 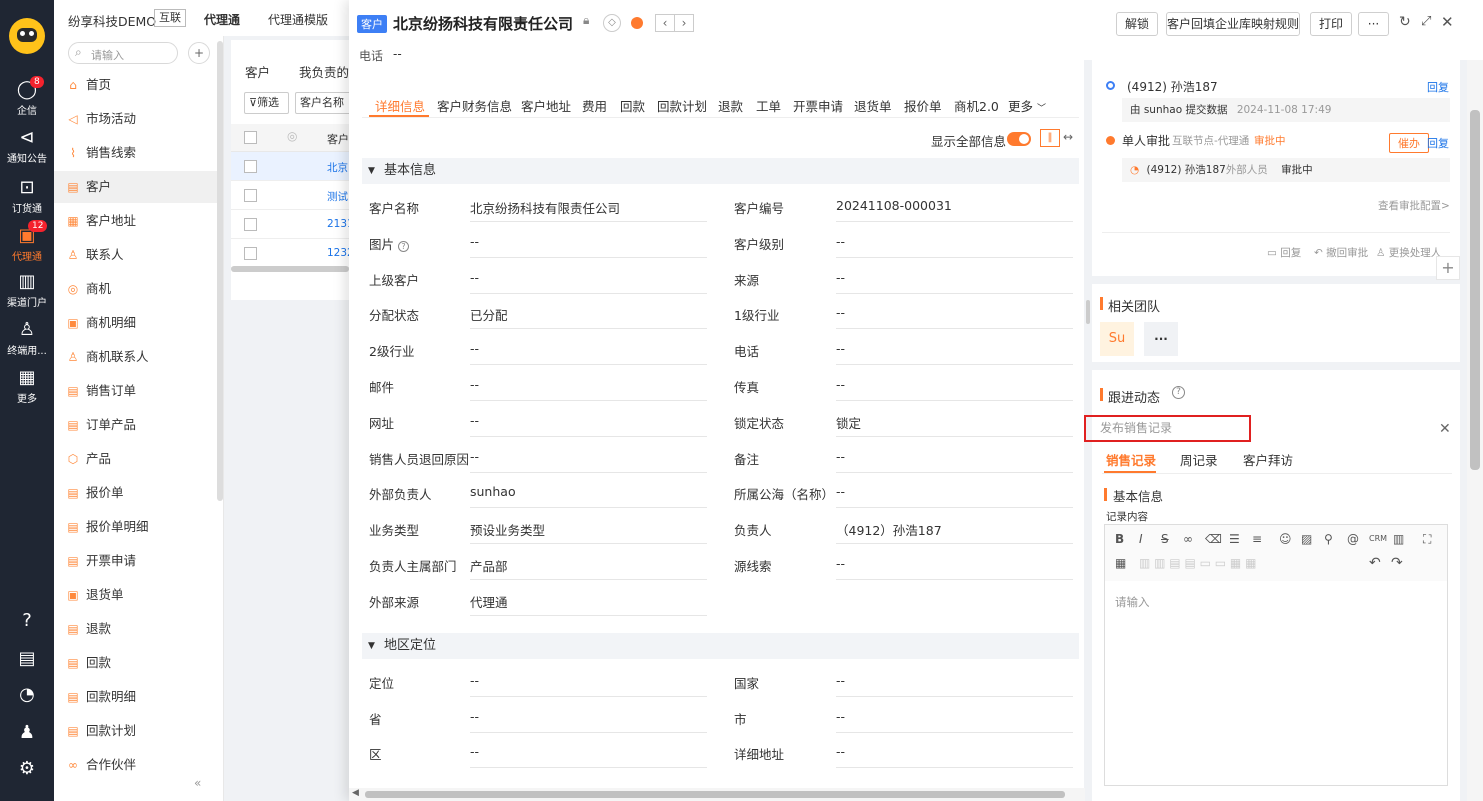 What do you see at coordinates (632, 105) in the screenshot?
I see `tab-item: 回款` at bounding box center [632, 105].